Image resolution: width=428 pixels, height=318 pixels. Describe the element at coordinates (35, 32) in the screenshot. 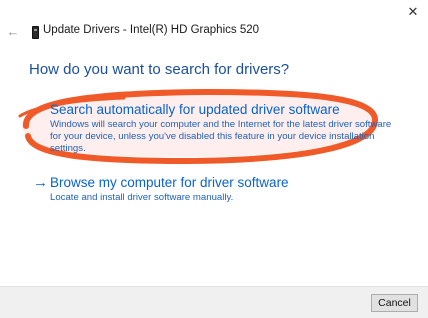

I see `display-adapter-icon` at that location.